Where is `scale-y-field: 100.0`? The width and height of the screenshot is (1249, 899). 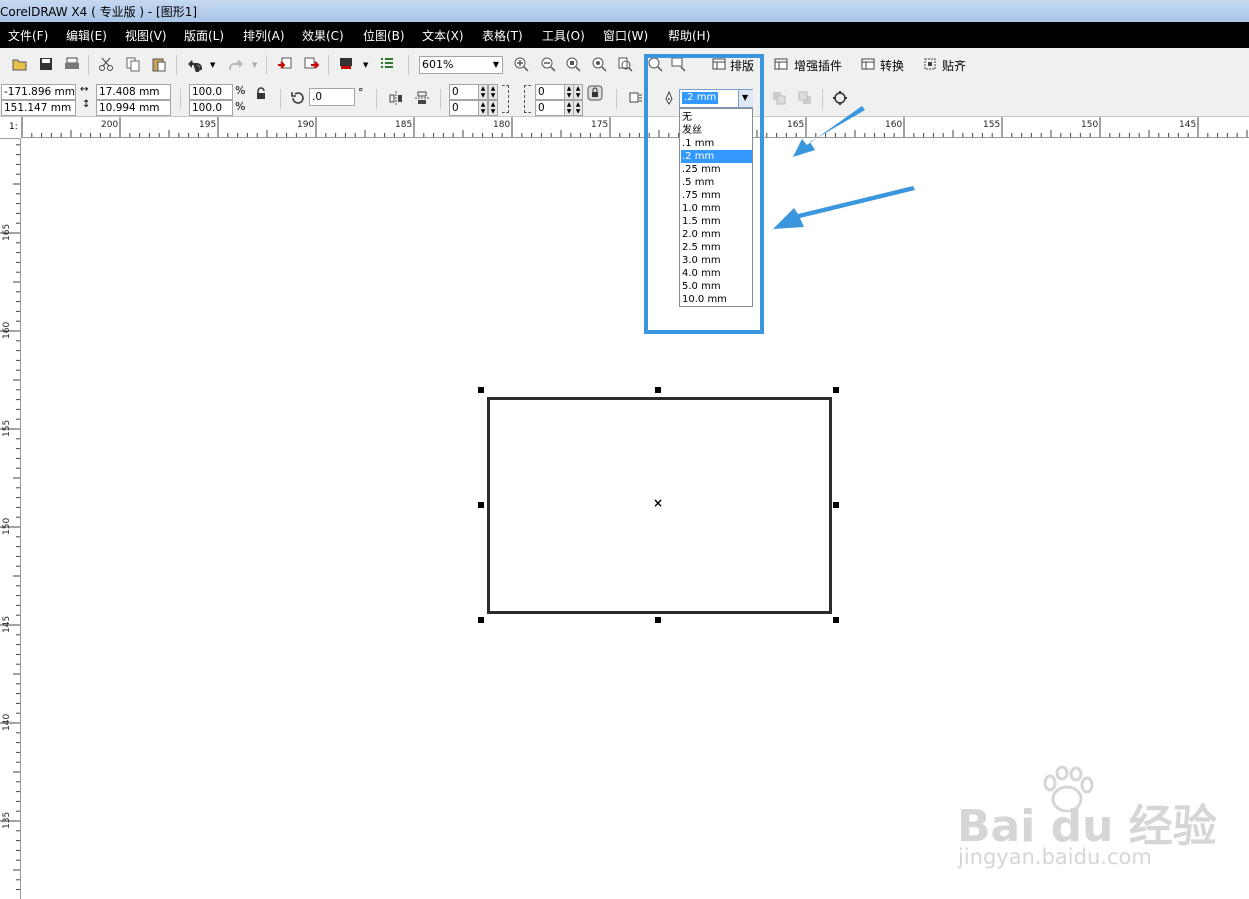
scale-y-field: 100.0 is located at coordinates (211, 108).